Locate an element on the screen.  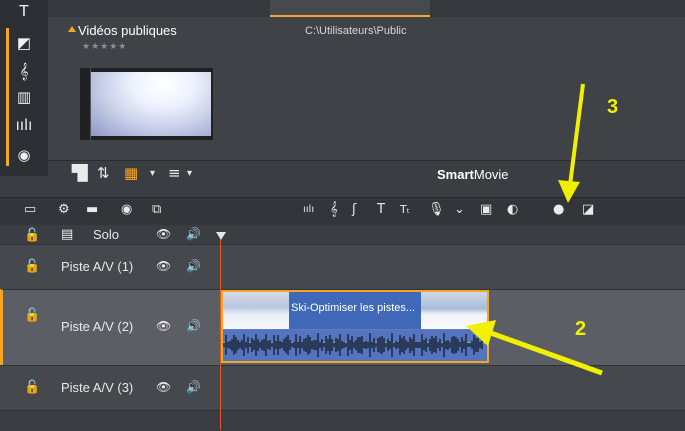
voice-icon: ⌄ is located at coordinates (459, 210).